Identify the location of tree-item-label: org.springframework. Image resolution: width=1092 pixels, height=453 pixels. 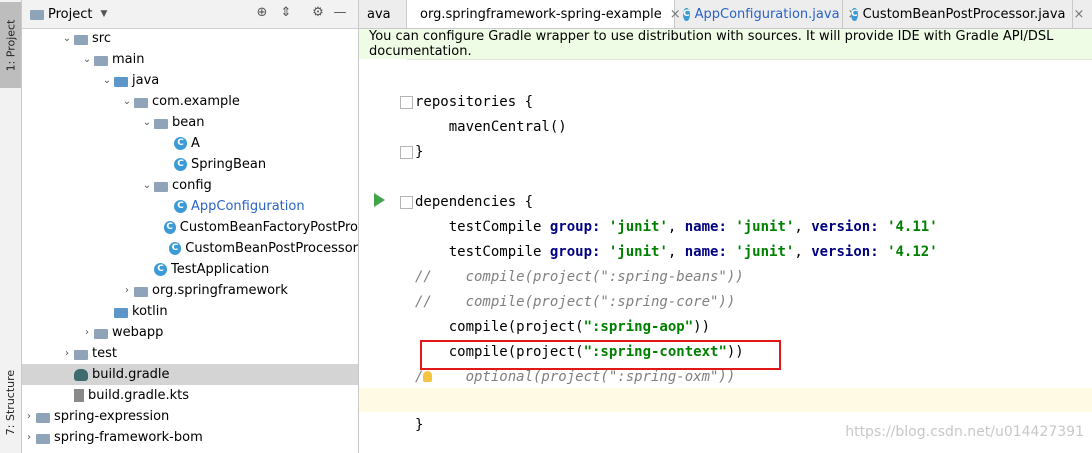
(220, 290).